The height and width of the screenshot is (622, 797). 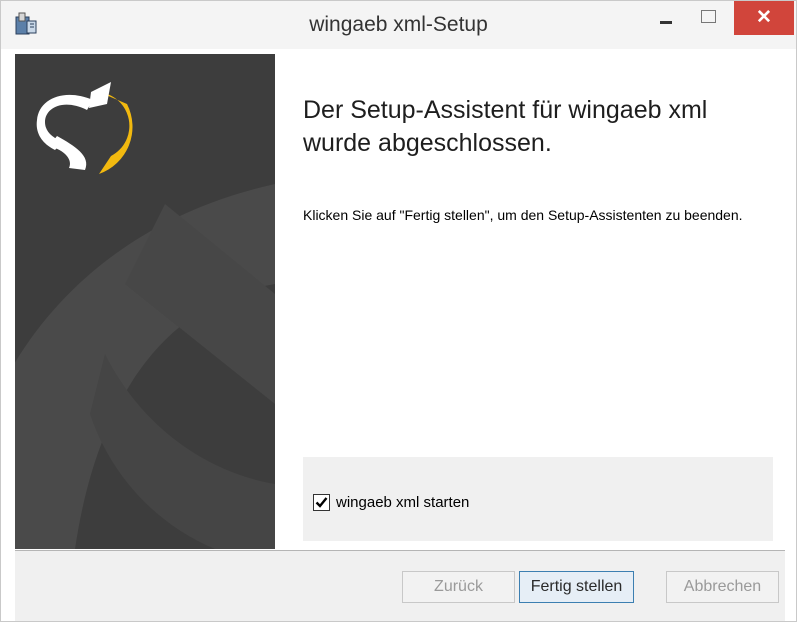 I want to click on logo-icon, so click(x=84, y=128).